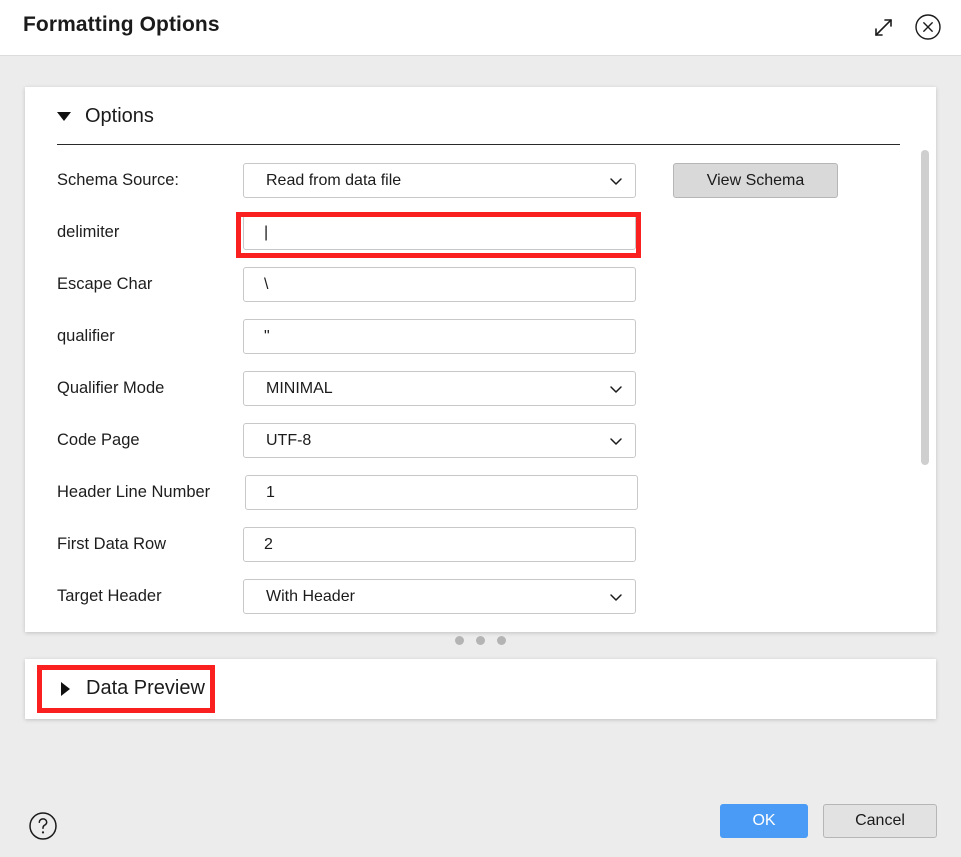  What do you see at coordinates (121, 24) in the screenshot?
I see `page-title: Formatting Options` at bounding box center [121, 24].